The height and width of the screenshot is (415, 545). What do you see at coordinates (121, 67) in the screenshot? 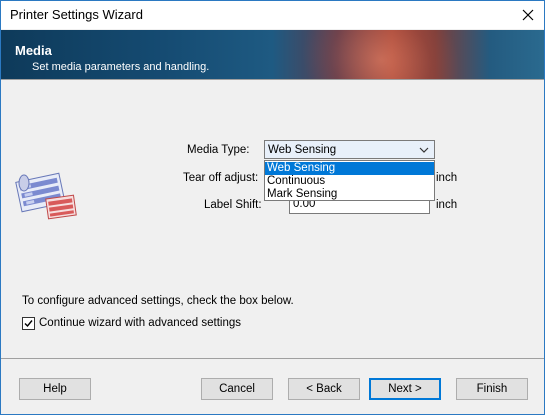
I see `page-subtitle: Set media parameters and handling.` at bounding box center [121, 67].